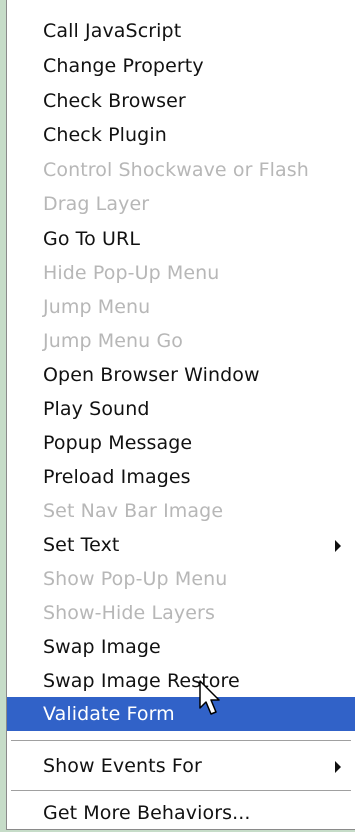 Image resolution: width=355 pixels, height=832 pixels. What do you see at coordinates (181, 135) in the screenshot?
I see `menu-item-check-plugin: Check Plugin` at bounding box center [181, 135].